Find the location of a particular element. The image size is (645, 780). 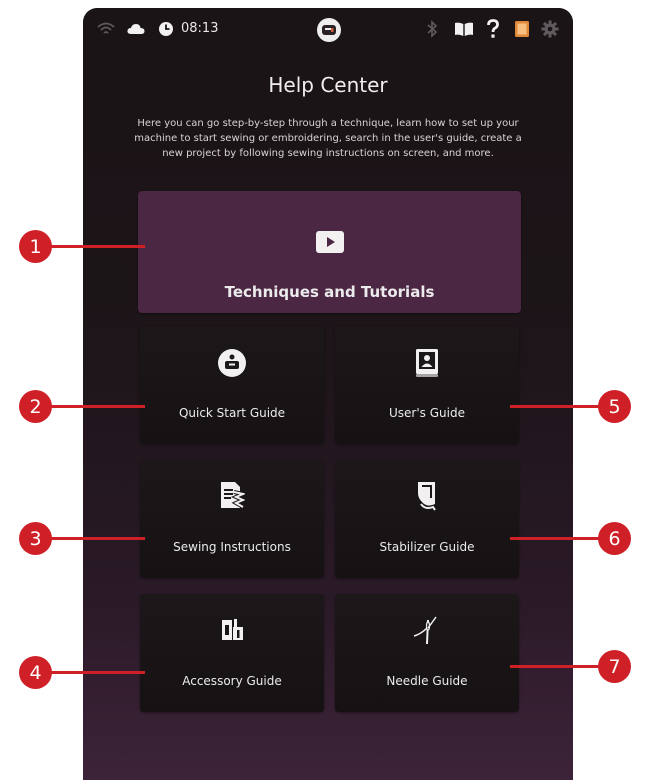

quick-start-guide-label: Quick Start Guide is located at coordinates (232, 413).